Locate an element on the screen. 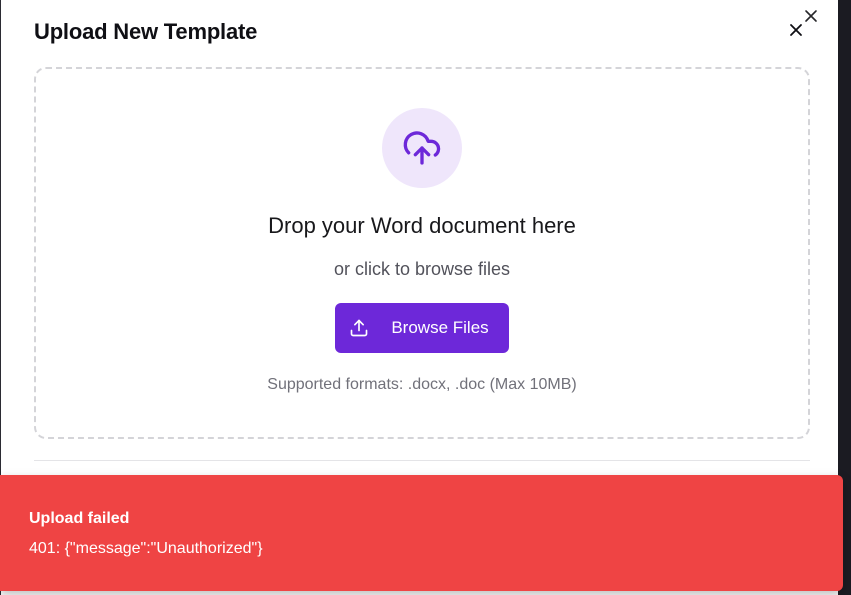  toast-title: Upload failed is located at coordinates (79, 518).